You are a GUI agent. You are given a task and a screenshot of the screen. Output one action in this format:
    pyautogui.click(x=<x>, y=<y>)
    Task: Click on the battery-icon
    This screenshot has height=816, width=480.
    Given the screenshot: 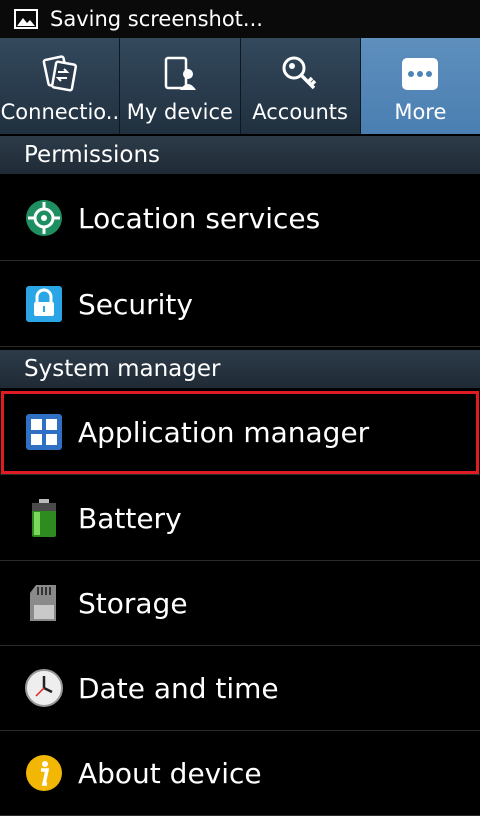 What is the action you would take?
    pyautogui.click(x=44, y=518)
    